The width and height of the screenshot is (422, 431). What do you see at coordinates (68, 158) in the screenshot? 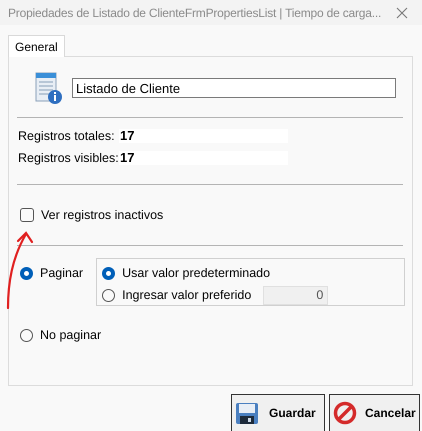
I see `stat-label: Registros visibles:` at bounding box center [68, 158].